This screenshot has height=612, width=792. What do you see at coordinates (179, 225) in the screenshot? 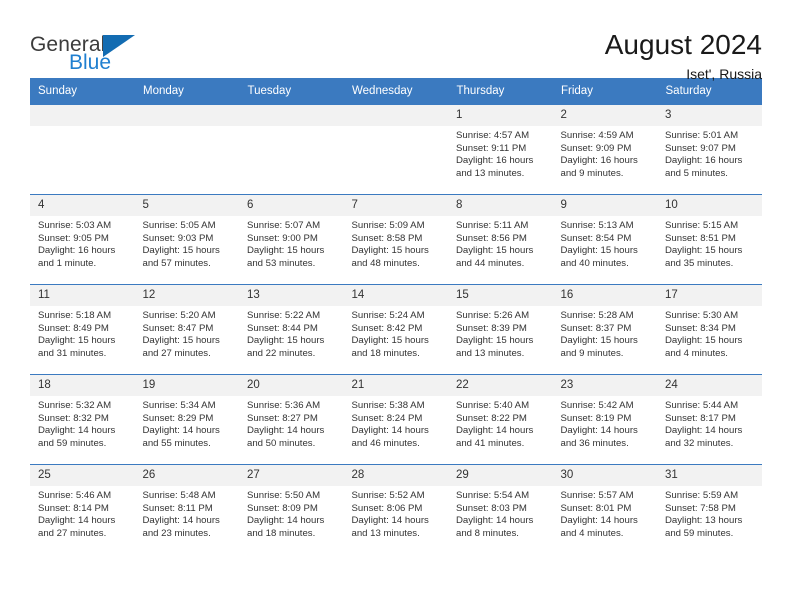
I see `sunrise-text: Sunrise: 5:05 AM` at bounding box center [179, 225].